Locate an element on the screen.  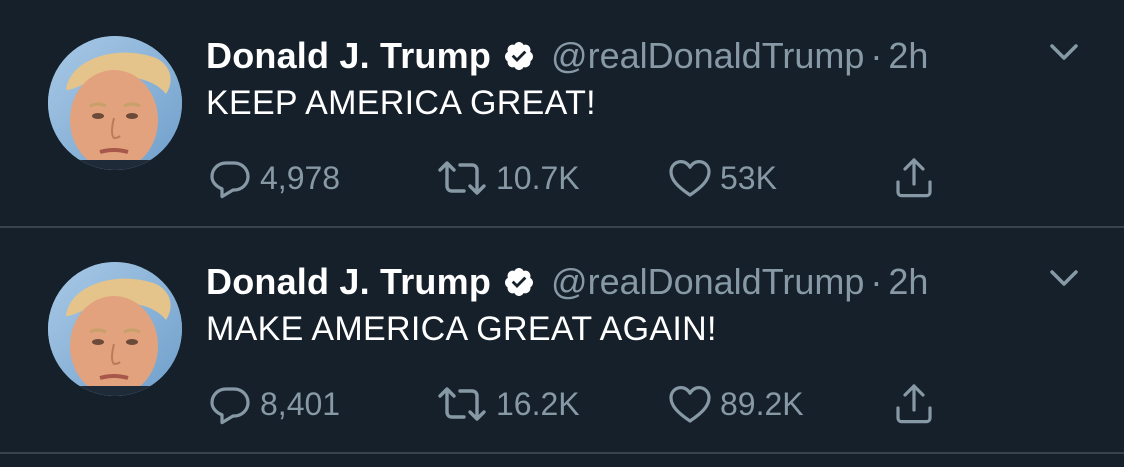
like-count: 53K is located at coordinates (748, 177).